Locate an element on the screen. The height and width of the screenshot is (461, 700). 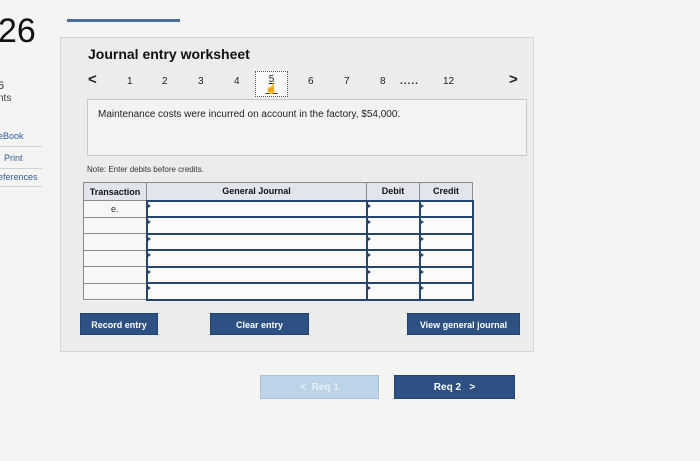
header-credit: Credit is located at coordinates (446, 191).